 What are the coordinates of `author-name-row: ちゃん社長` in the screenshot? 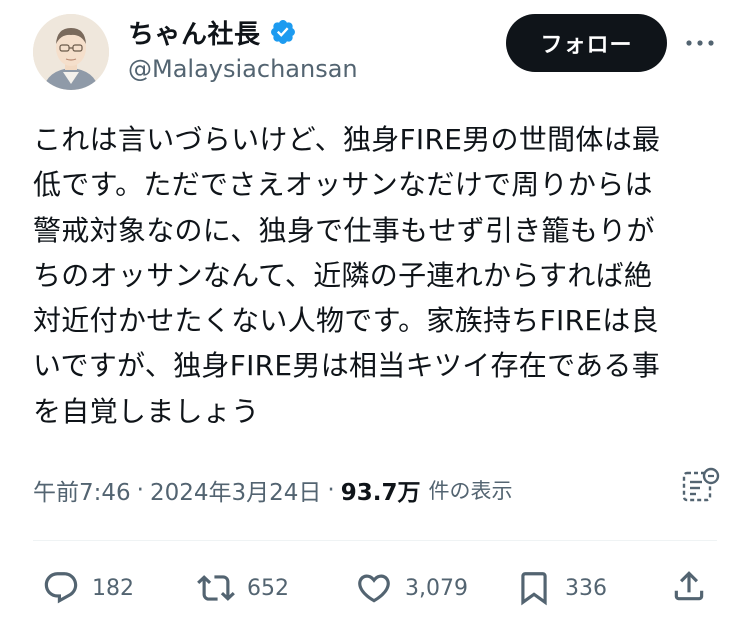 It's located at (212, 32).